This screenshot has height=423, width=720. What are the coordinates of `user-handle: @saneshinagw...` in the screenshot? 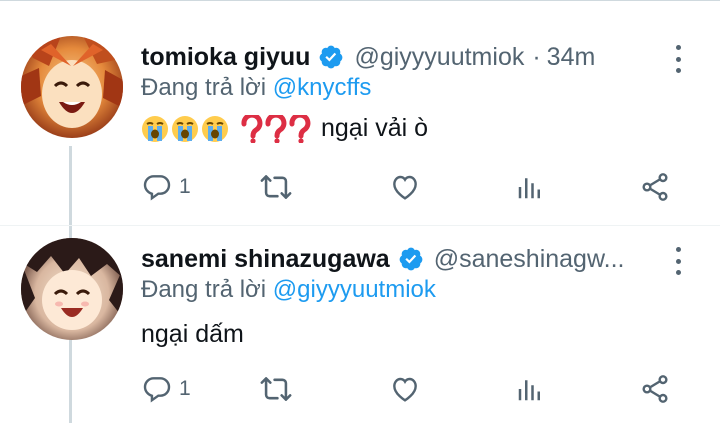 It's located at (529, 259).